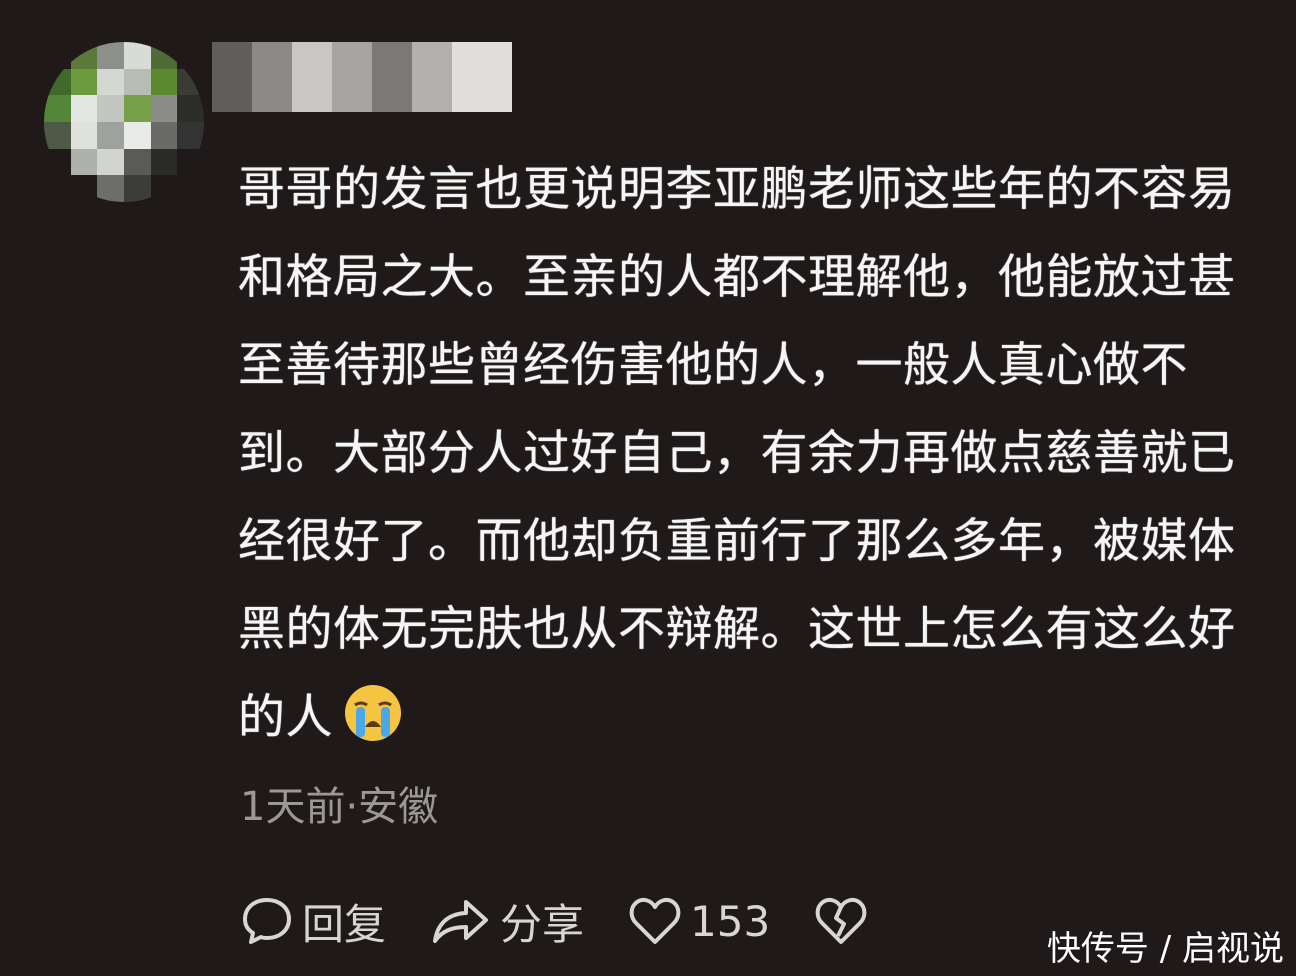  I want to click on share-button: 分享, so click(507, 921).